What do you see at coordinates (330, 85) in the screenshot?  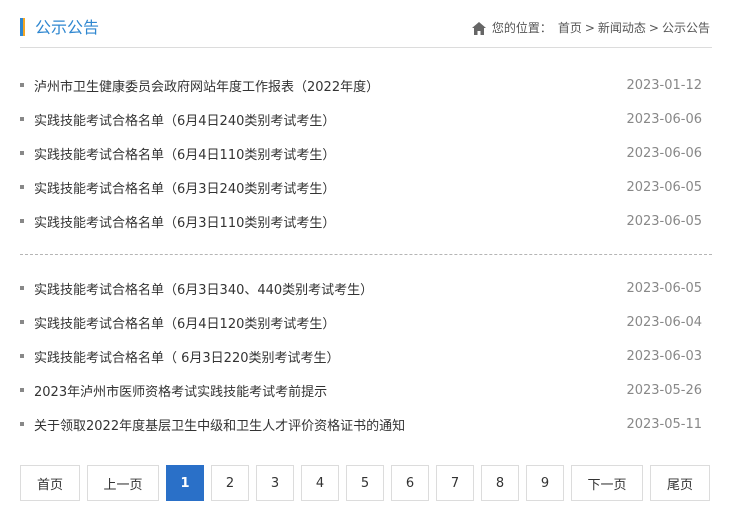 I see `list-item-title: 泸州市卫生健康委员会政府网站年度工作报表（2022年度）` at bounding box center [330, 85].